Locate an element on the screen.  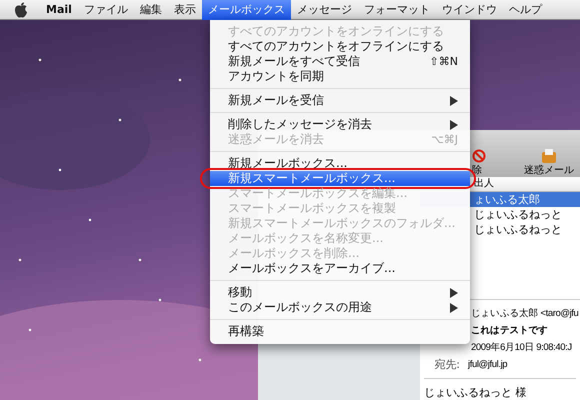
menu-item: 新規メールをすべて受信 ⇧⌘N is located at coordinates (340, 61).